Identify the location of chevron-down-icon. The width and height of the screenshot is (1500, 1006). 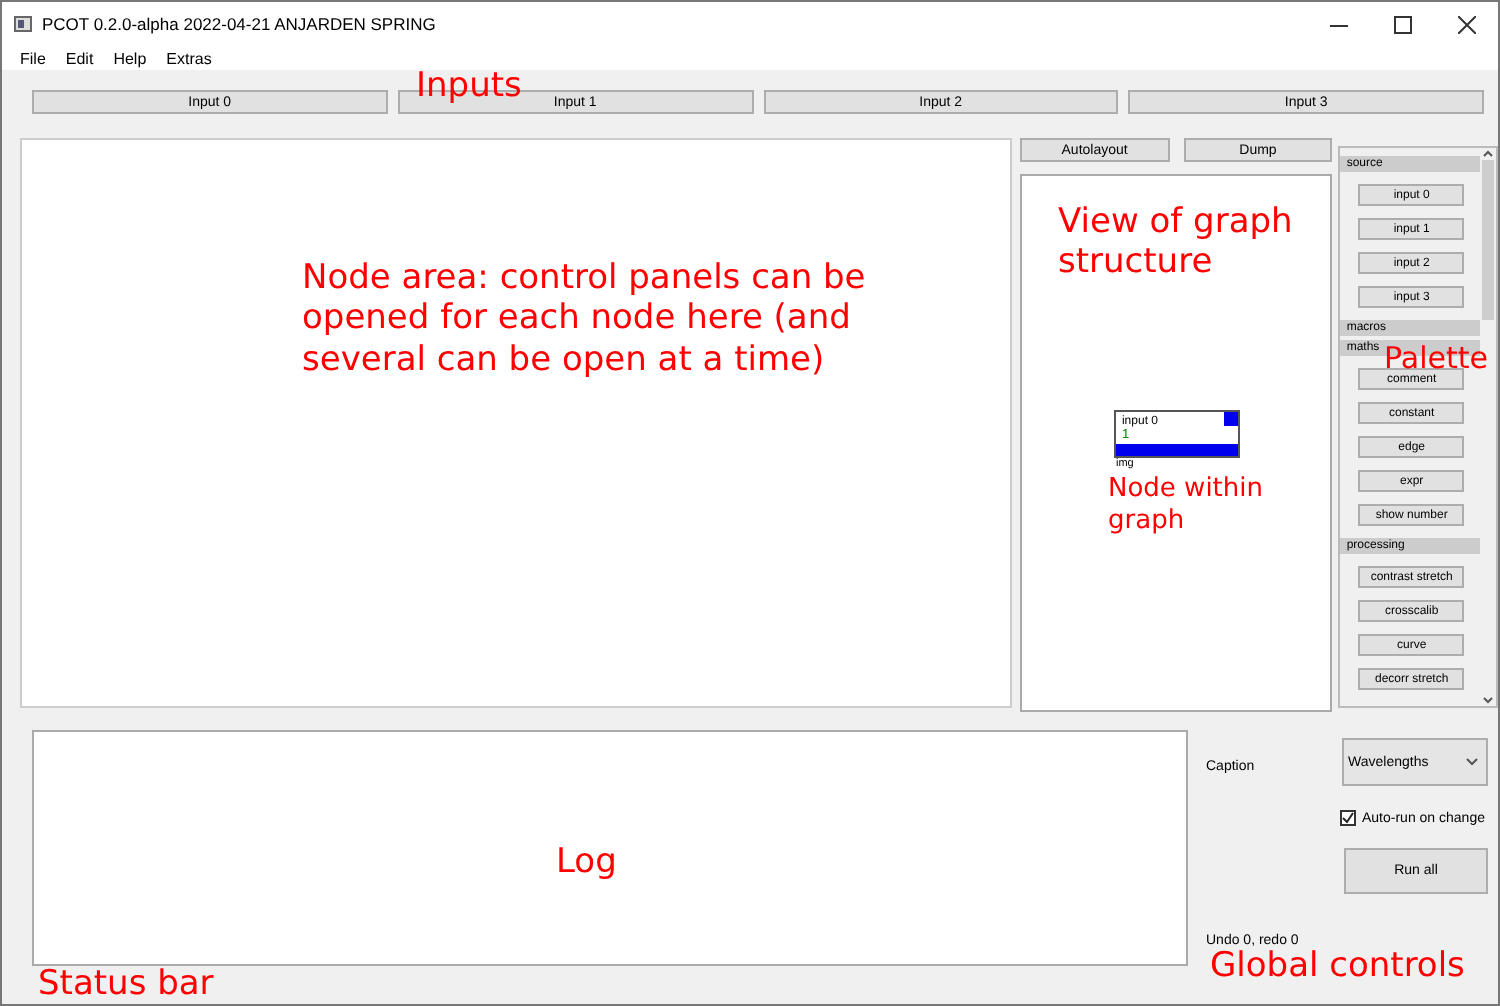
(1472, 762).